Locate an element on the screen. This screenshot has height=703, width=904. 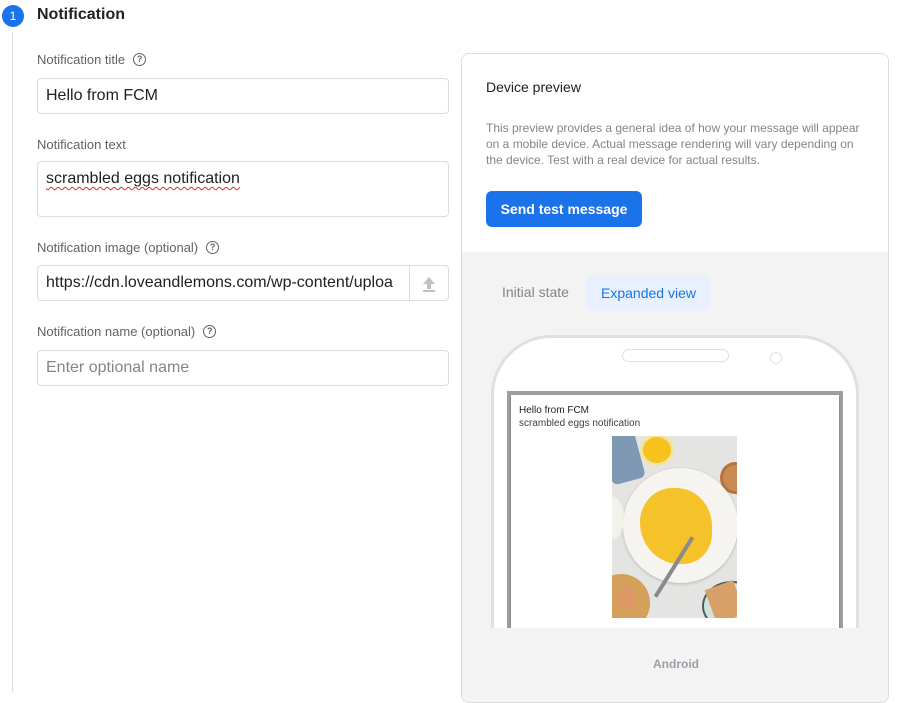
upload-button is located at coordinates (429, 283).